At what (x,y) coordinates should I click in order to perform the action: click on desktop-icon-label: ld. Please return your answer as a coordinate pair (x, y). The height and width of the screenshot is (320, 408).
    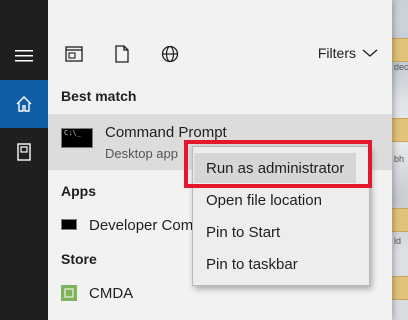
    Looking at the image, I should click on (398, 241).